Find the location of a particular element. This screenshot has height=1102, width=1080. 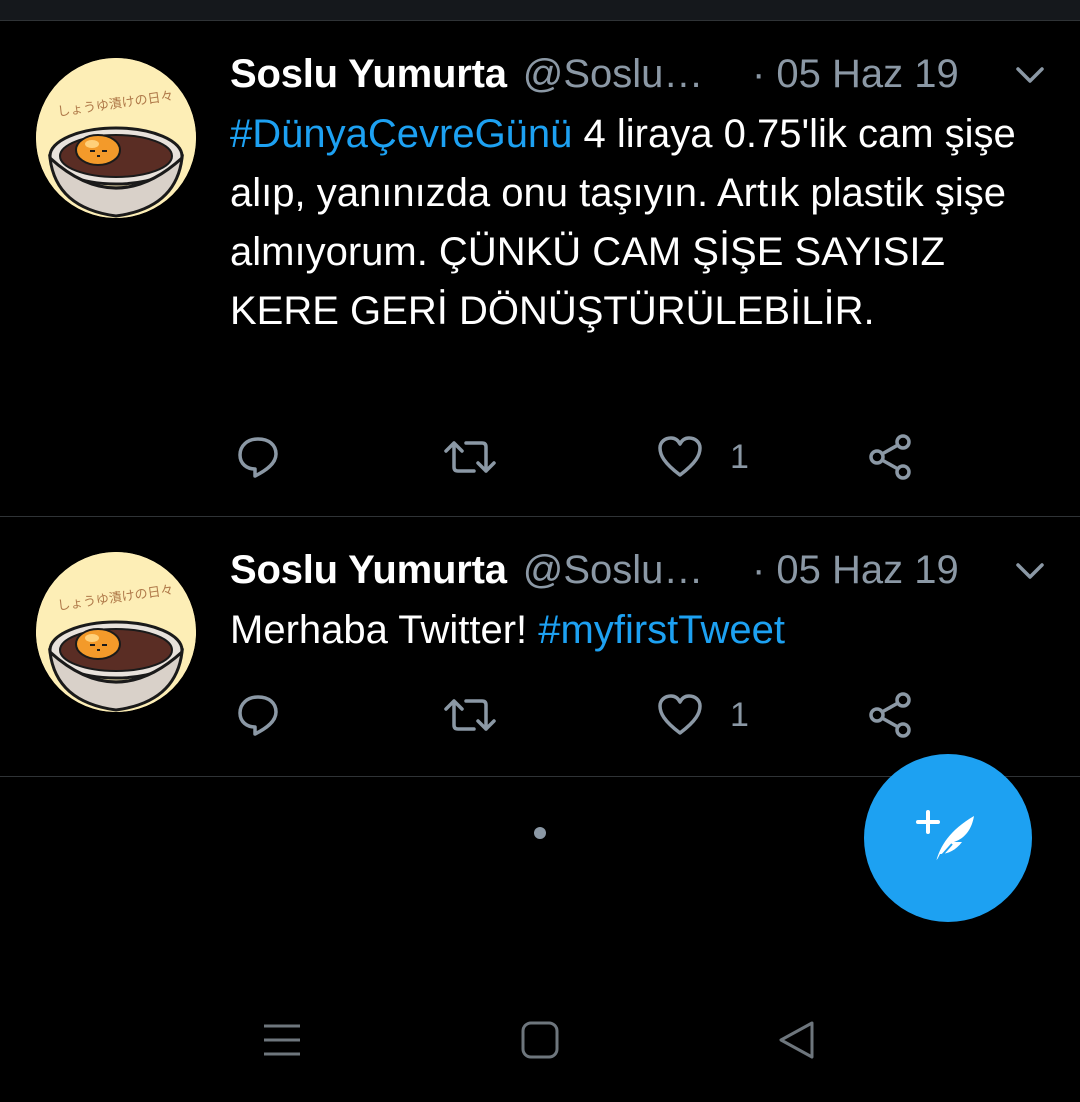

back-button is located at coordinates (796, 1040).